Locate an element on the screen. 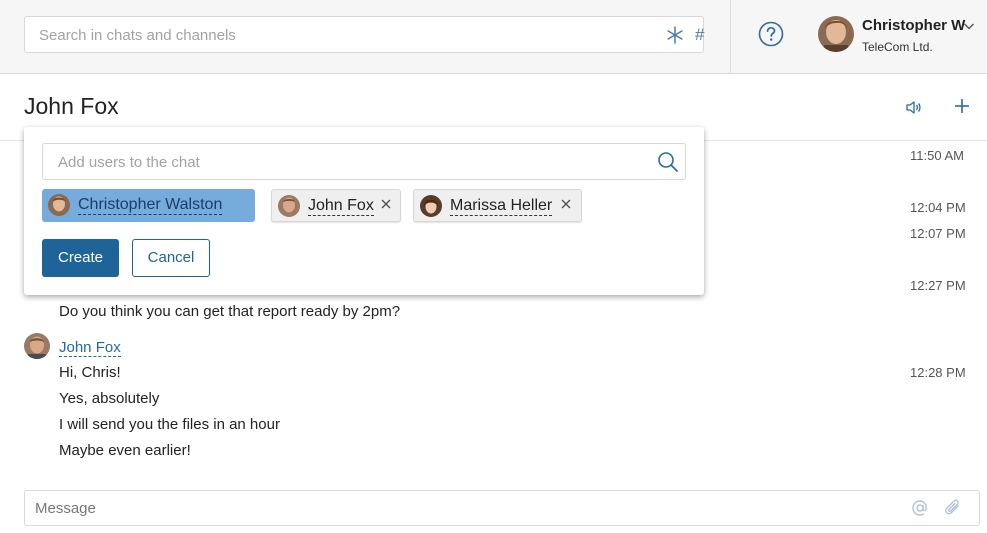 The image size is (987, 533). speaker-icon is located at coordinates (913, 107).